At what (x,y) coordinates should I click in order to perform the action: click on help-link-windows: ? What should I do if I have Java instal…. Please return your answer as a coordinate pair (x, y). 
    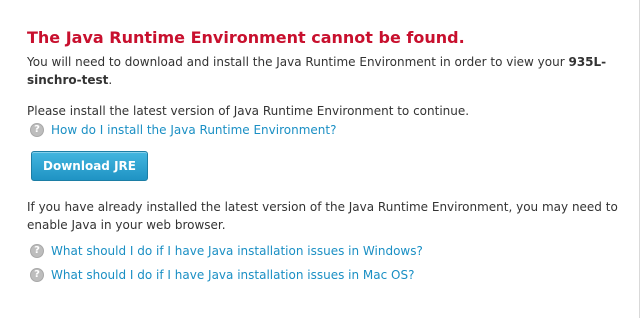
    Looking at the image, I should click on (331, 251).